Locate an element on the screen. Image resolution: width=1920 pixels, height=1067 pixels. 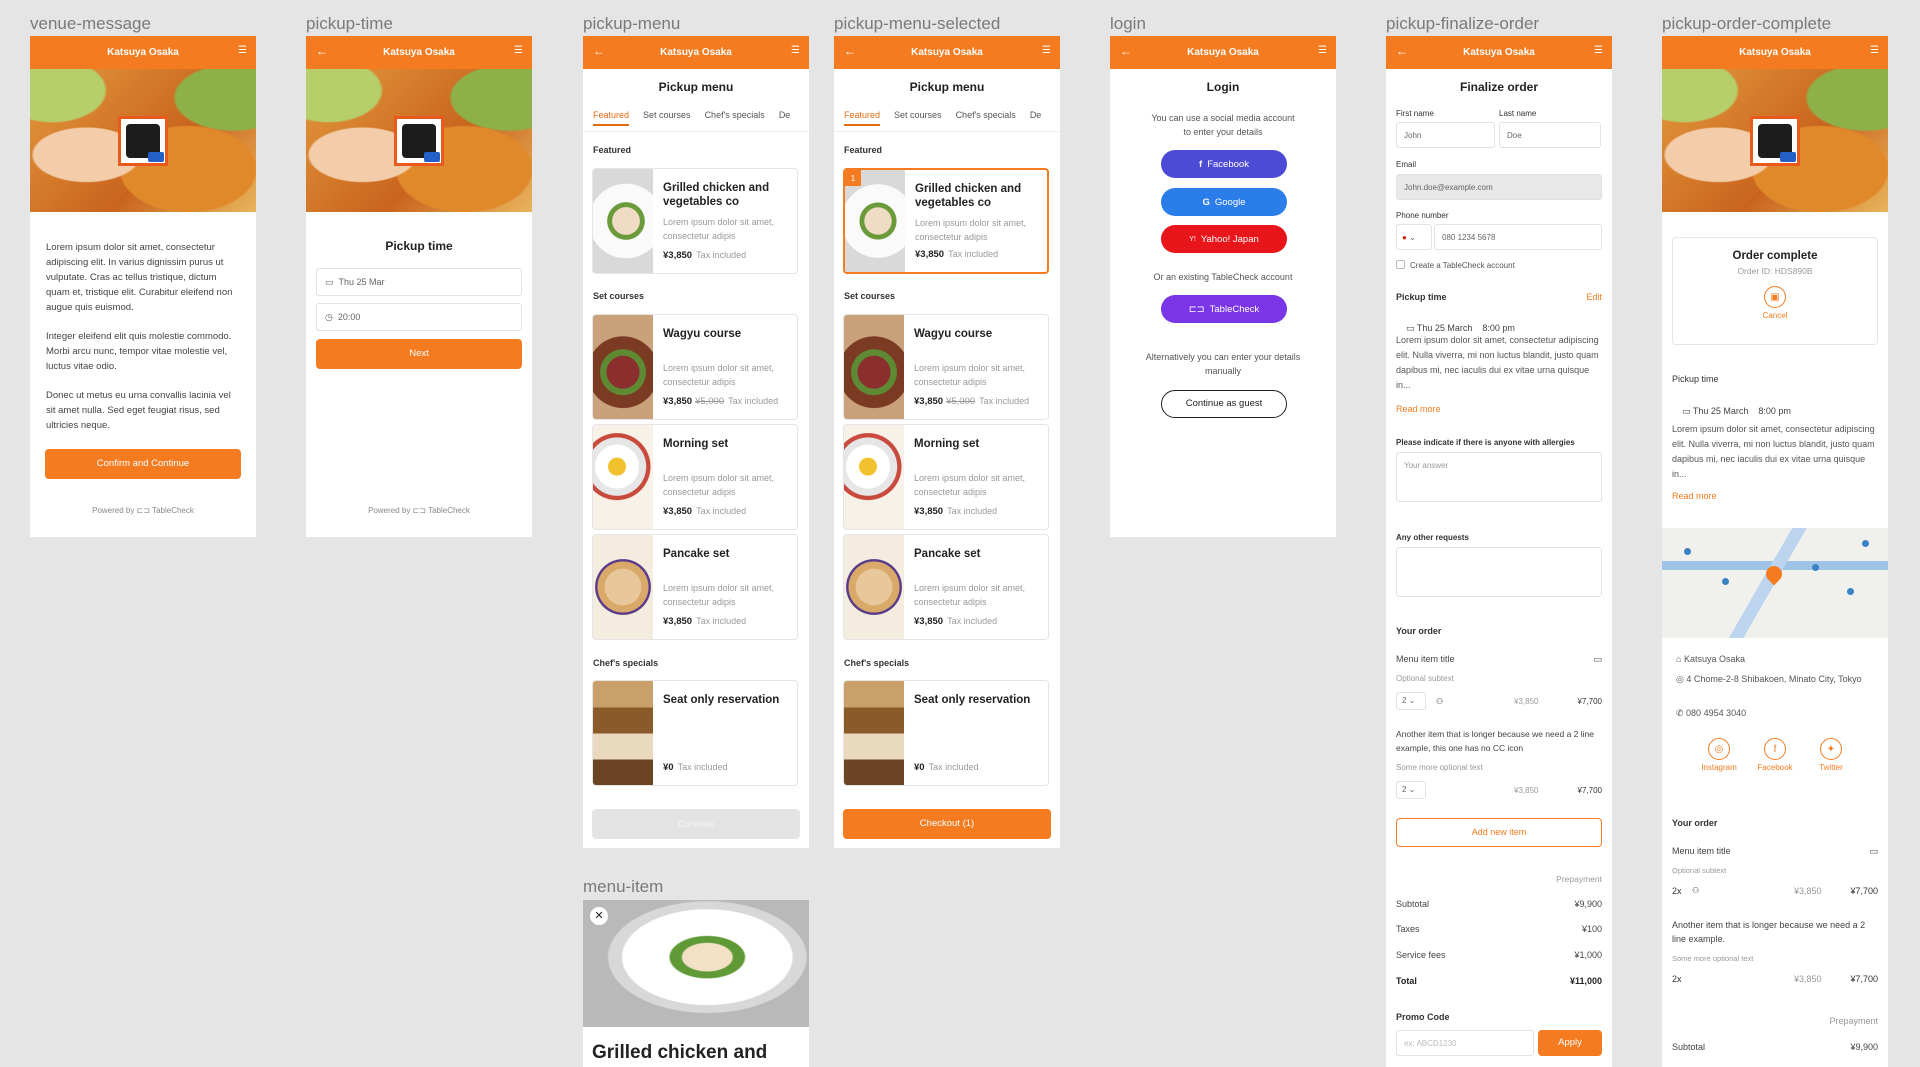
continue-as-guest-button: Continue as guest is located at coordinates (1224, 404).